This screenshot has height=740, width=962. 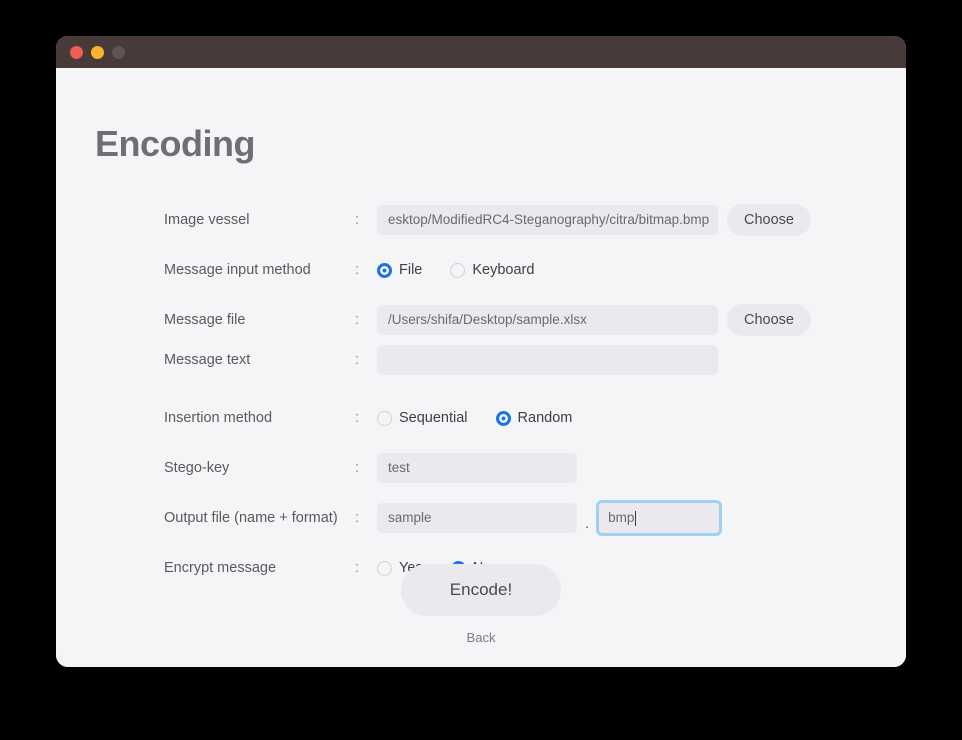 I want to click on radio-label-random: Random, so click(x=545, y=418).